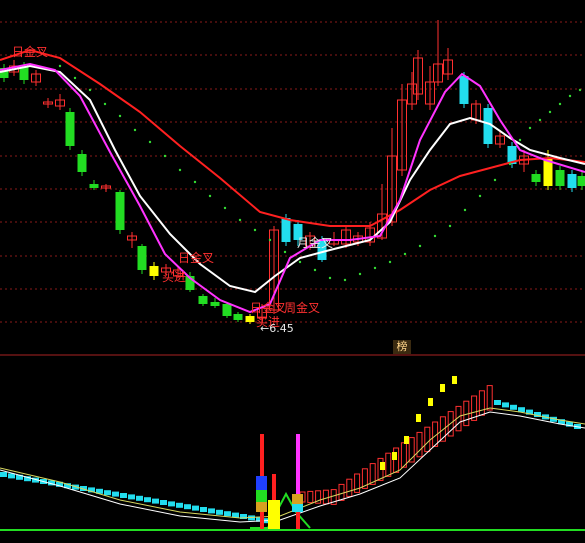 The width and height of the screenshot is (585, 543). What do you see at coordinates (302, 308) in the screenshot?
I see `annotation-week-golden-cross: 周金叉` at bounding box center [302, 308].